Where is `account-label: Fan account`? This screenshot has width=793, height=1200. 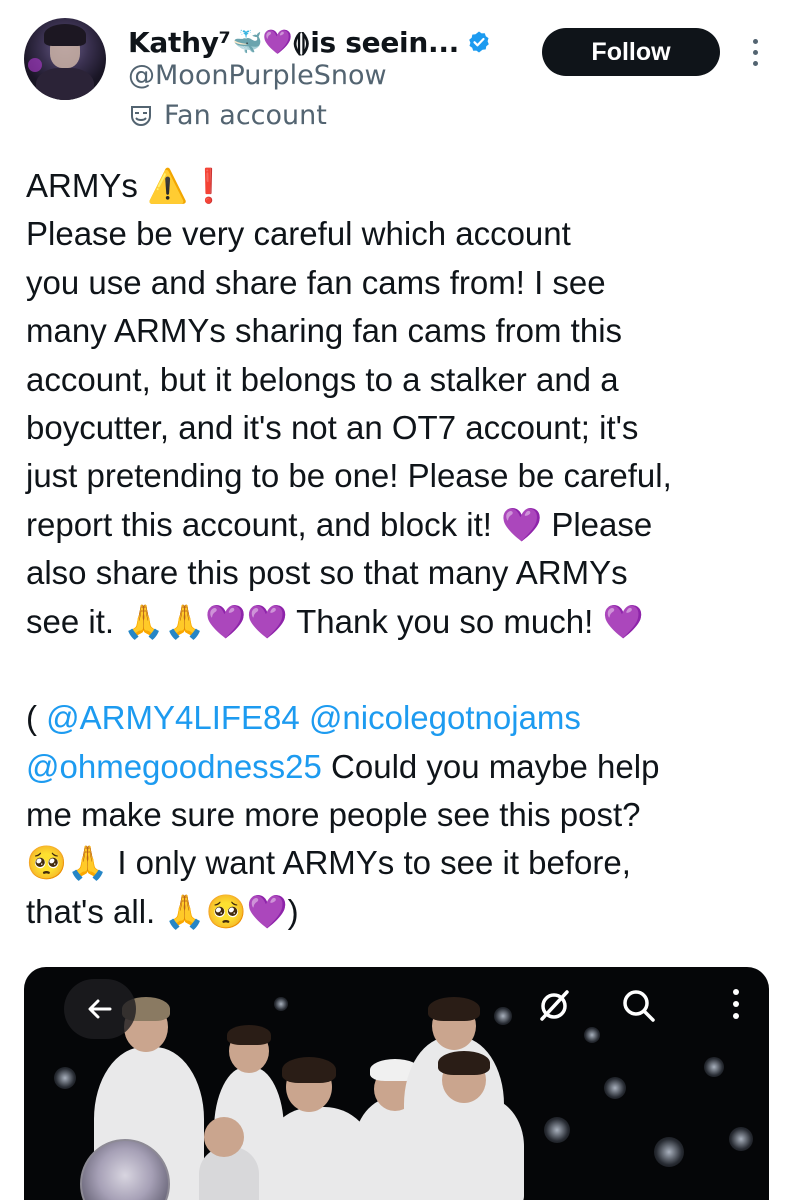
account-label: Fan account is located at coordinates (227, 115).